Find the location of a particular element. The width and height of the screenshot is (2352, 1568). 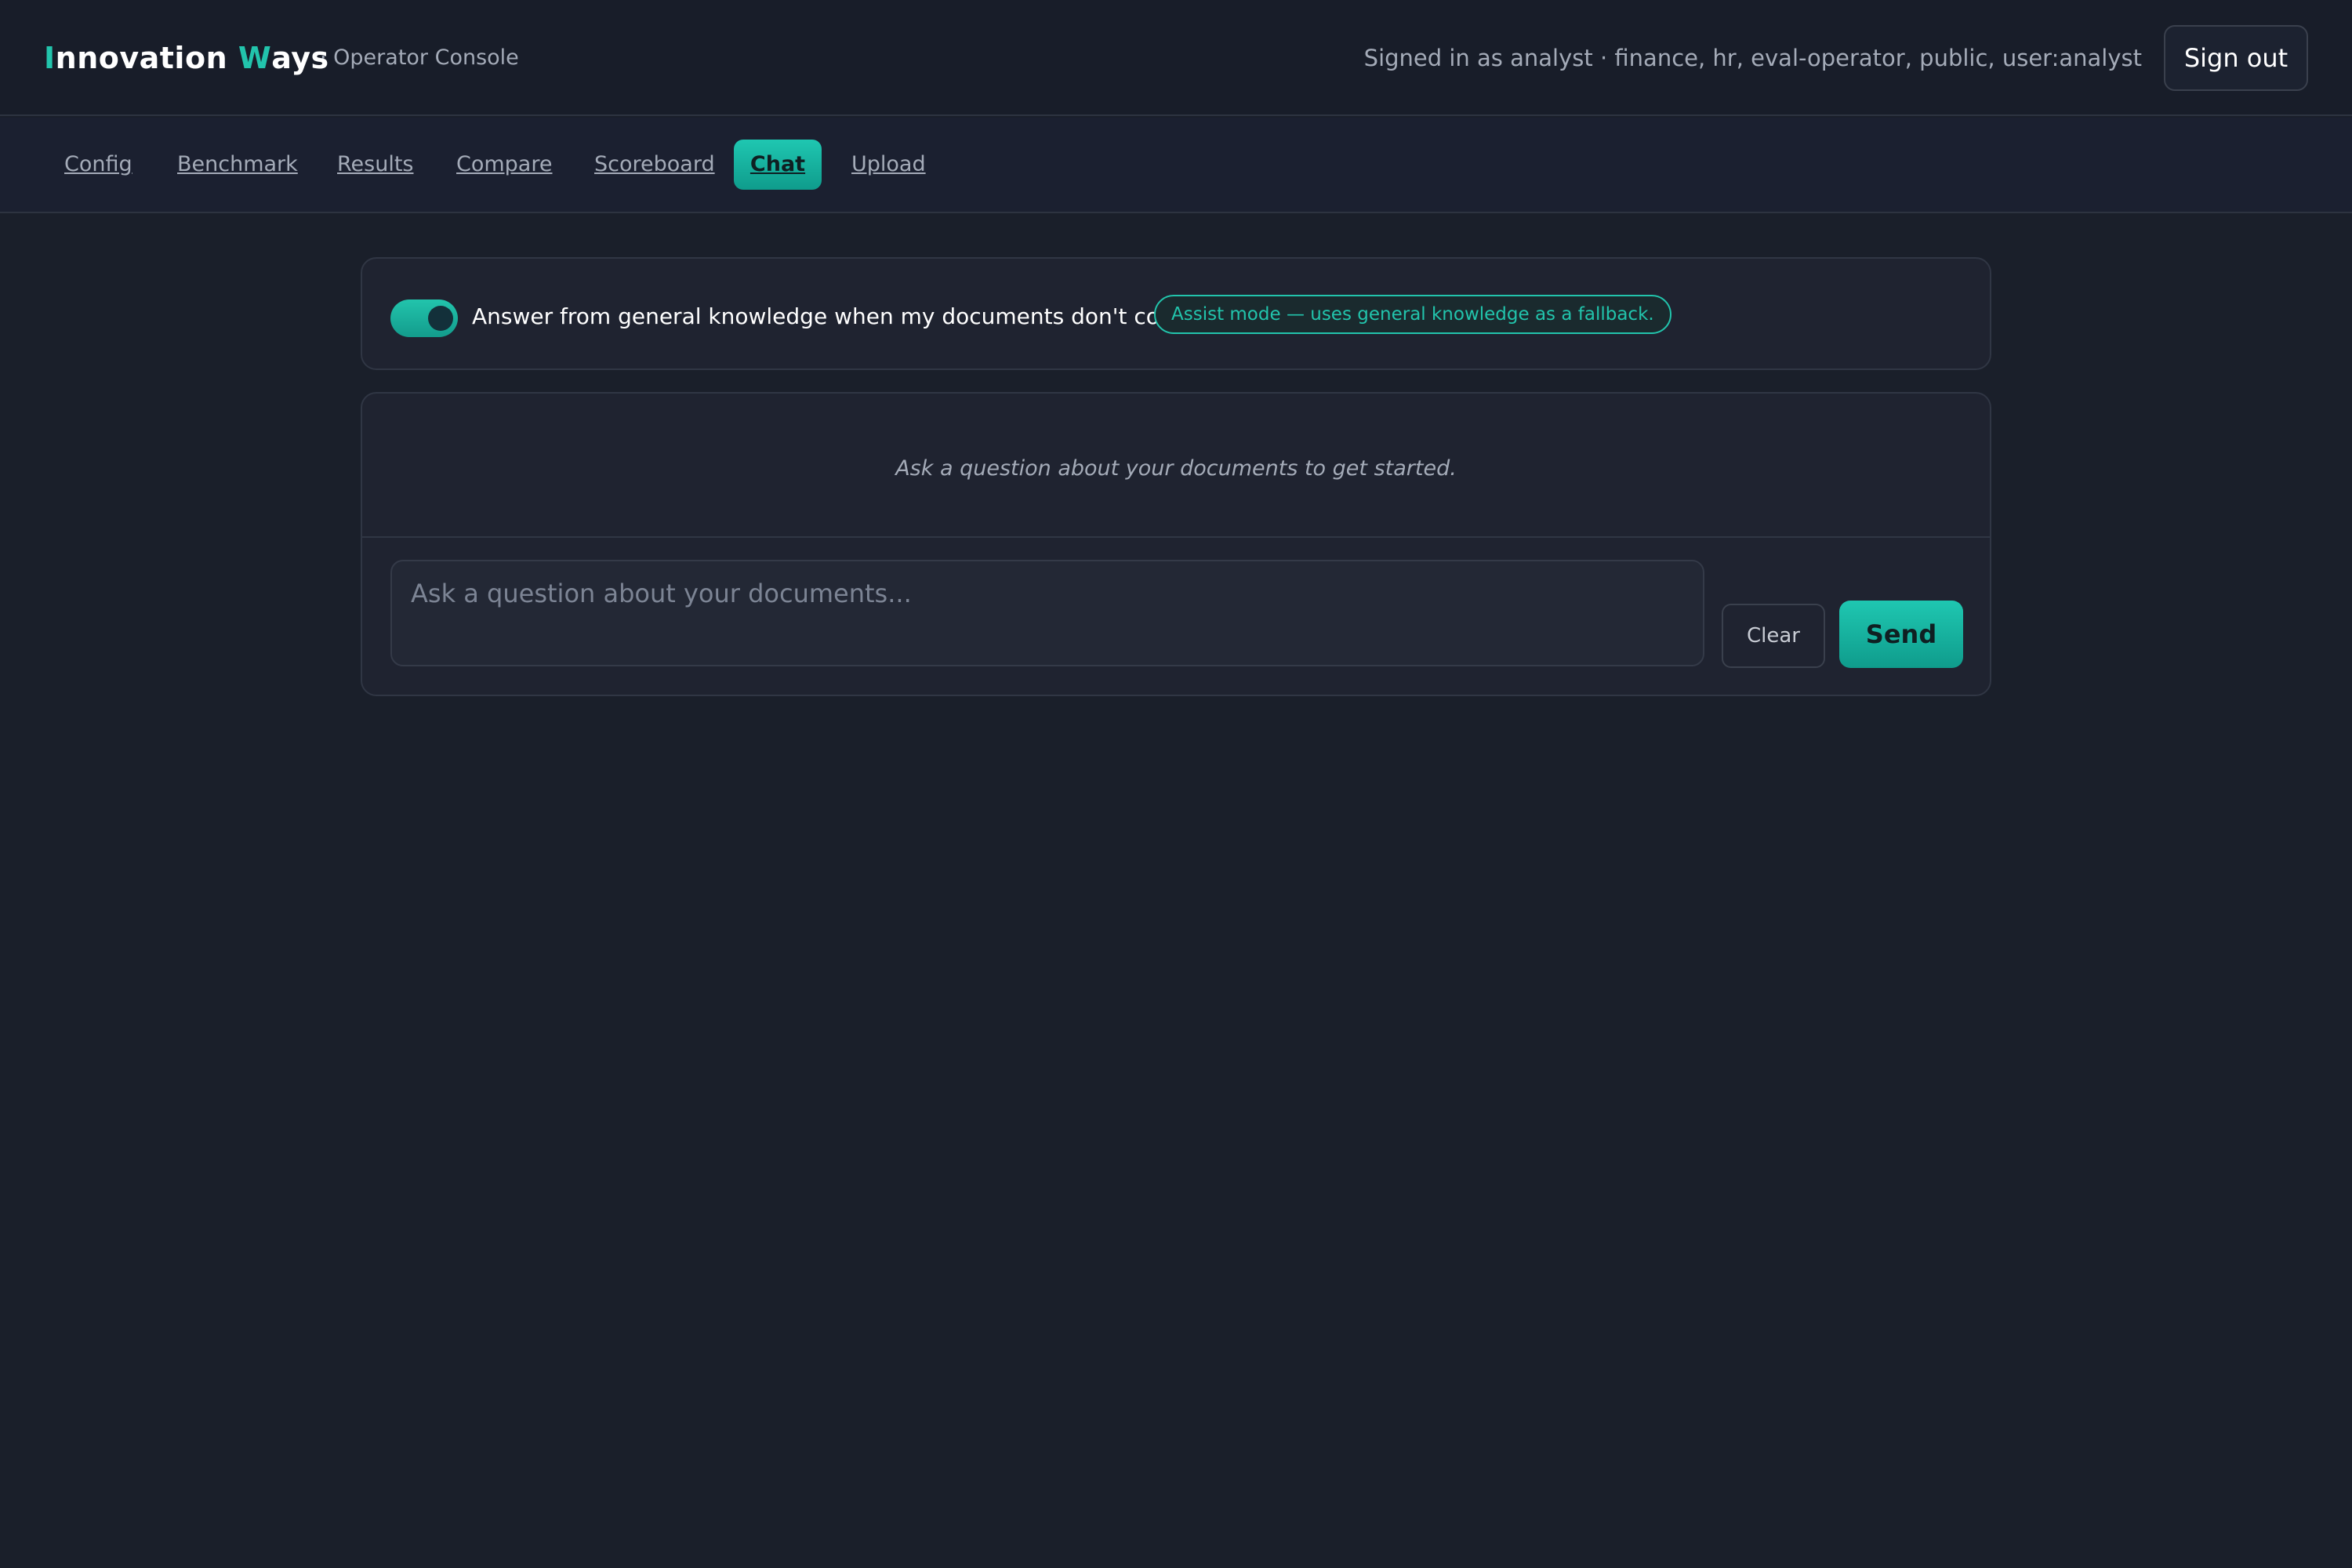

tab-compare: Compare is located at coordinates (504, 165).